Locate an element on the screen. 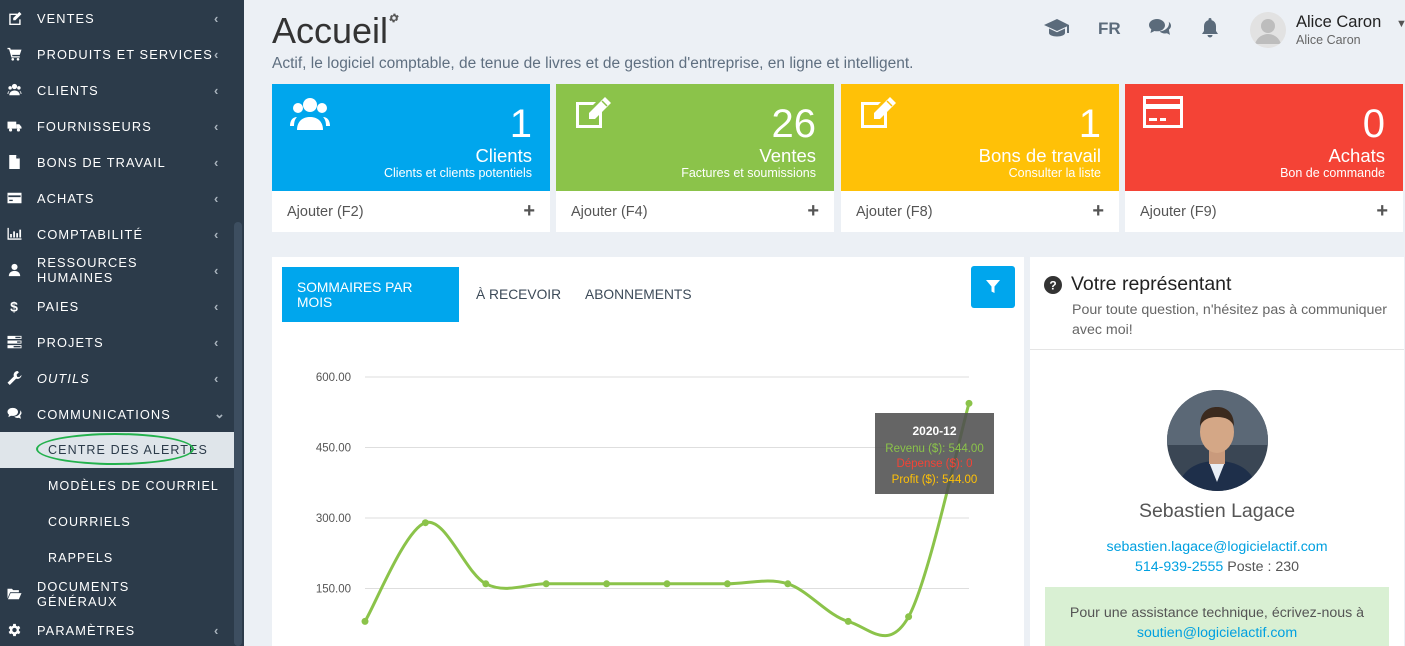 This screenshot has width=1405, height=646. cart-icon is located at coordinates (18, 54).